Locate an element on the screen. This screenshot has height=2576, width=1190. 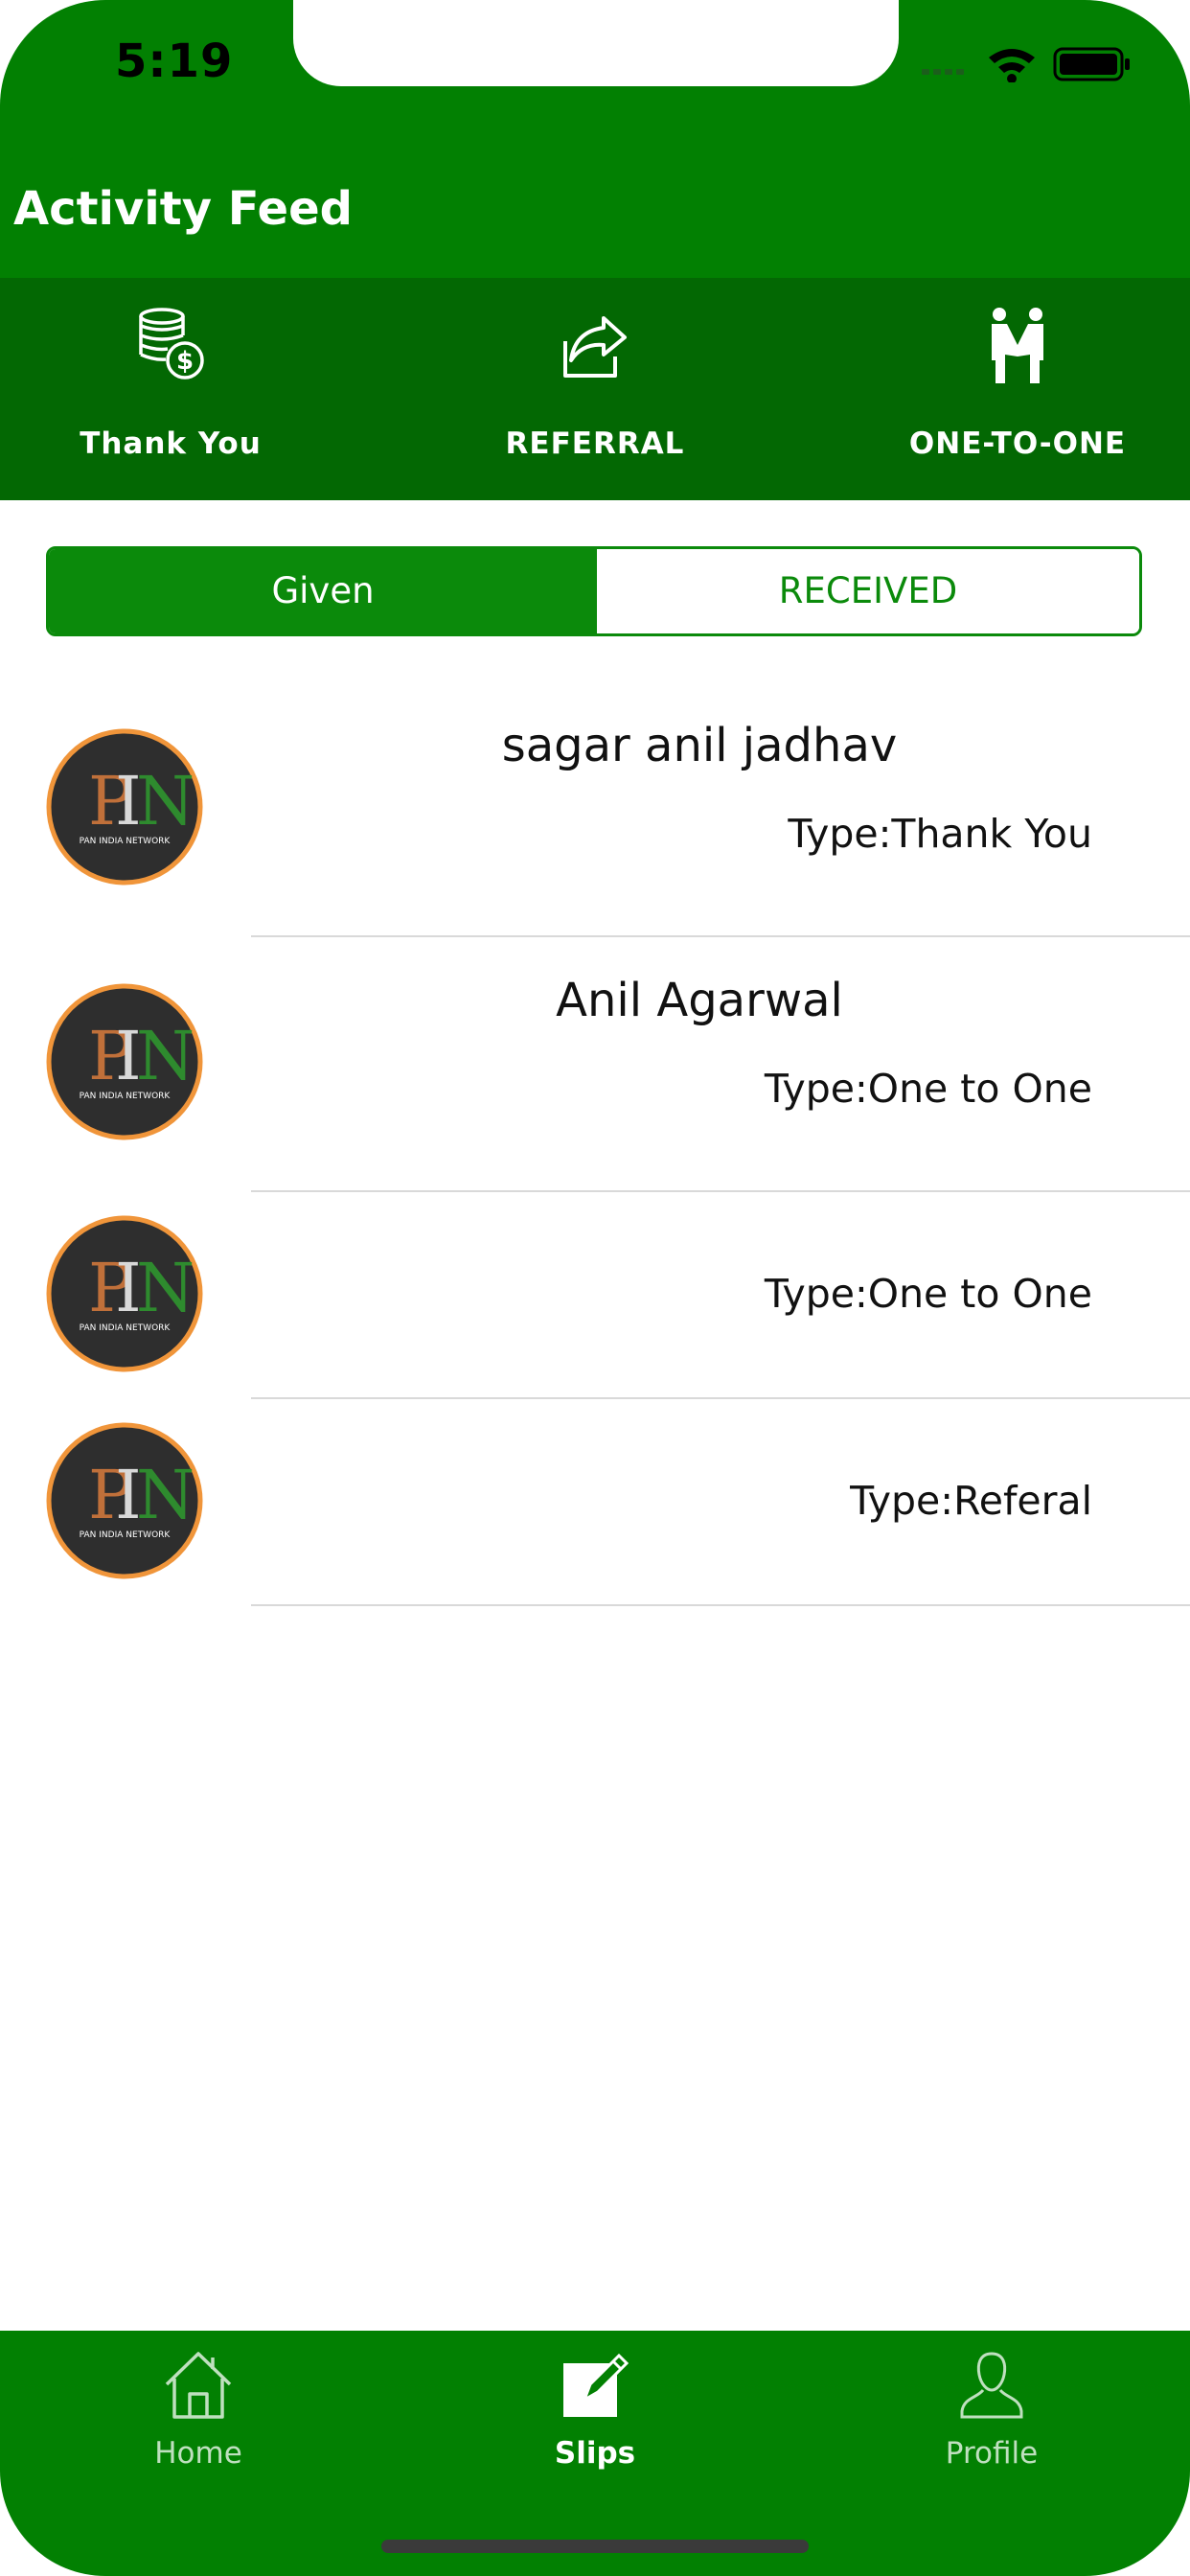
handshake-people-icon is located at coordinates (1017, 345).